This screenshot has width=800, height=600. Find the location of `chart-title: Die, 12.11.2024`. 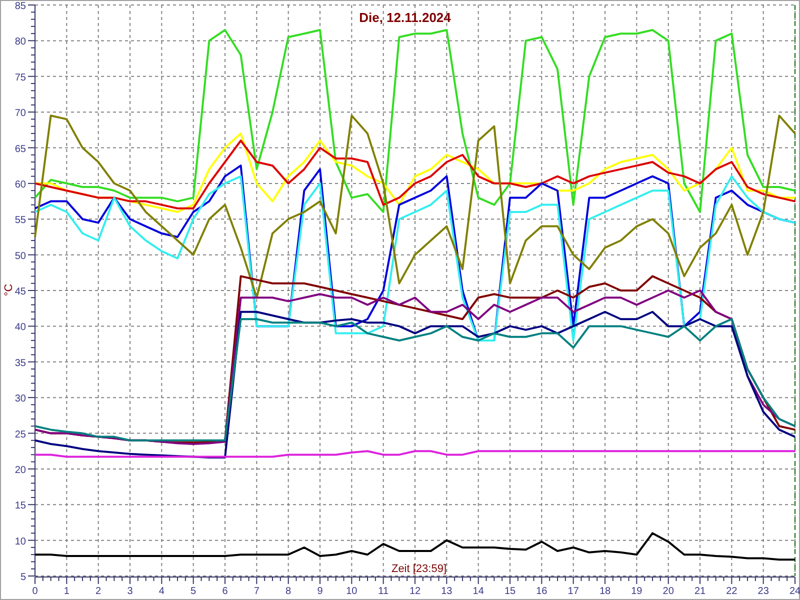

chart-title: Die, 12.11.2024 is located at coordinates (405, 17).